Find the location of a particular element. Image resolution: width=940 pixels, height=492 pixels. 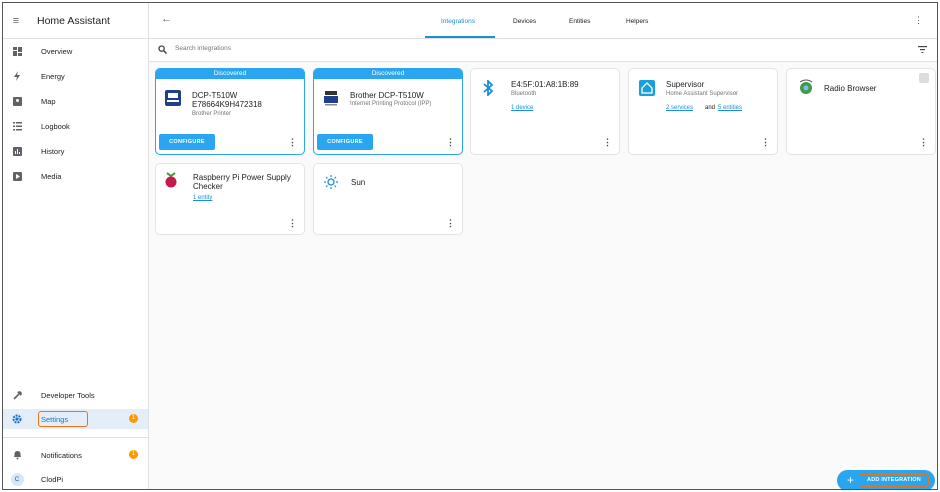

menu-icon: ≡ is located at coordinates (16, 21).